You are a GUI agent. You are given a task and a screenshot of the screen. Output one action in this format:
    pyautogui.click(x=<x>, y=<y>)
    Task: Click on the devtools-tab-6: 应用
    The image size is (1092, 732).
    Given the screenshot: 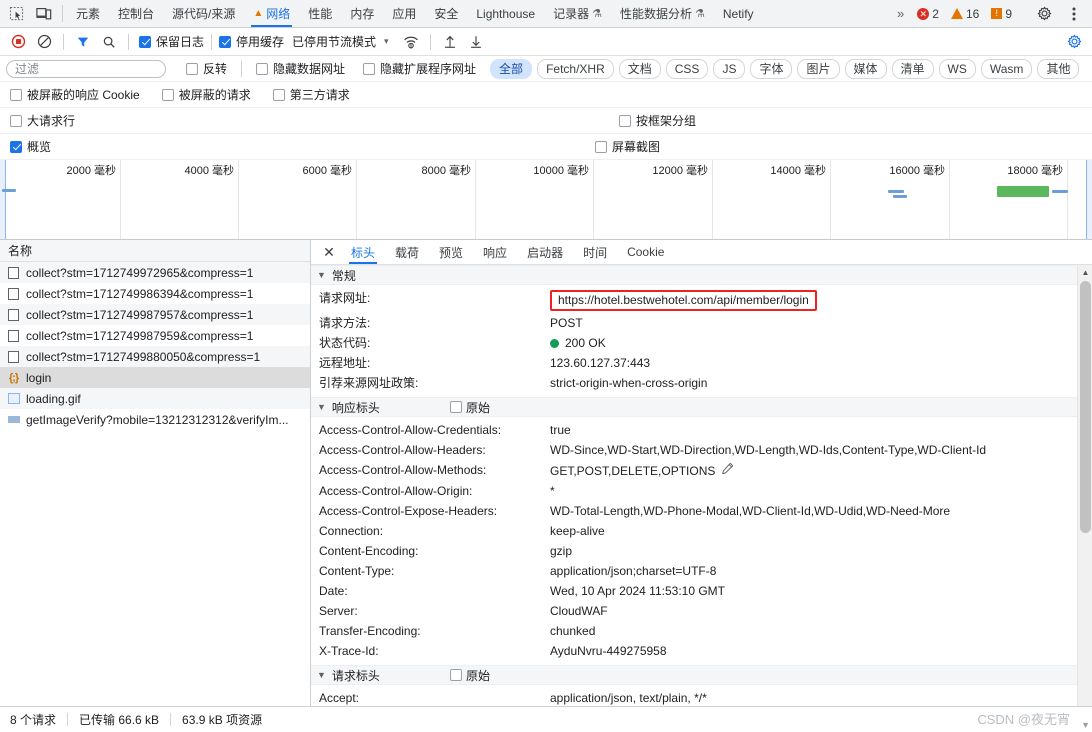 What is the action you would take?
    pyautogui.click(x=404, y=13)
    